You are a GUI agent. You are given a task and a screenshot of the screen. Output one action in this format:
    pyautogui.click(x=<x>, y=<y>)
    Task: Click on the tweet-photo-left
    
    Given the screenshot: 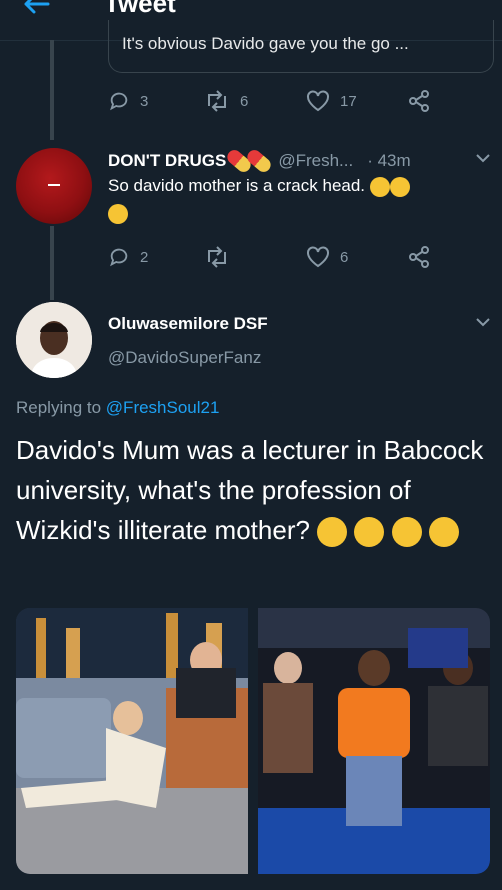 What is the action you would take?
    pyautogui.click(x=132, y=741)
    